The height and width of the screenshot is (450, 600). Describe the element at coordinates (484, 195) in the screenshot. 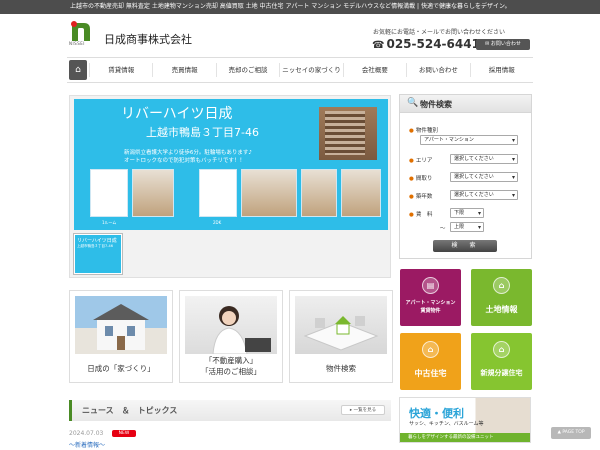

I see `age-select: 選択してください` at that location.